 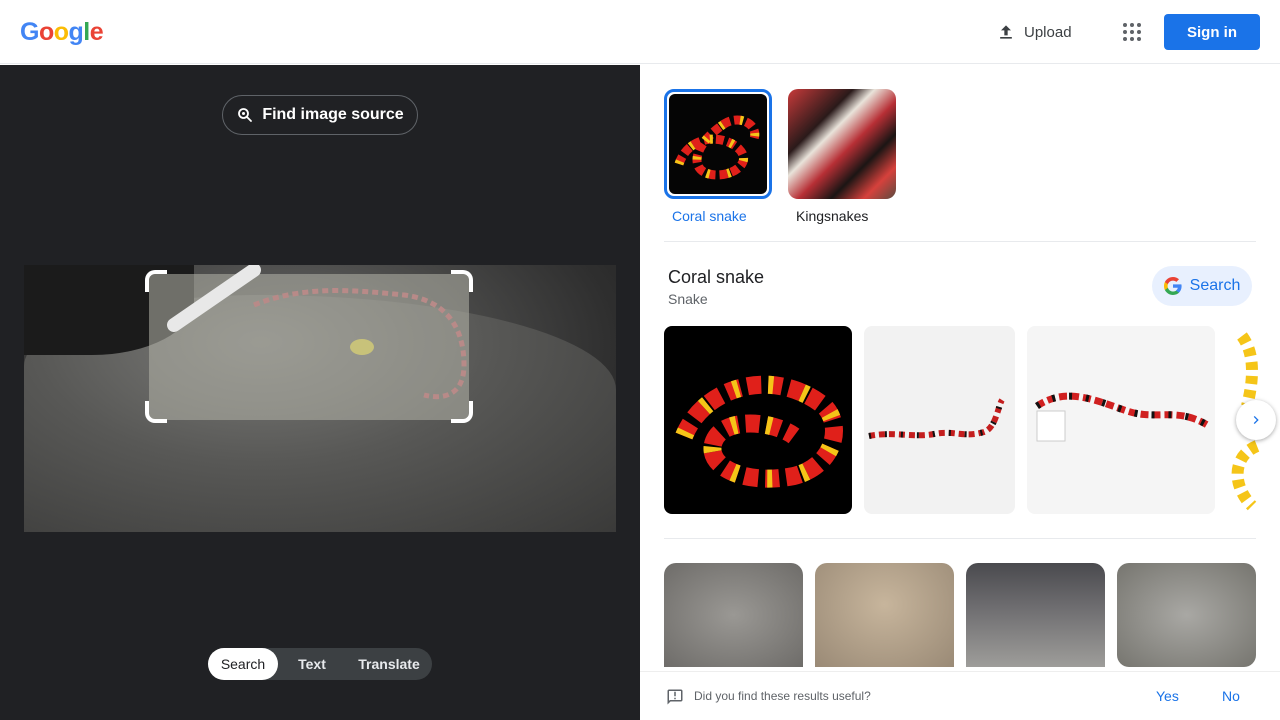 I want to click on feedback-icon, so click(x=675, y=697).